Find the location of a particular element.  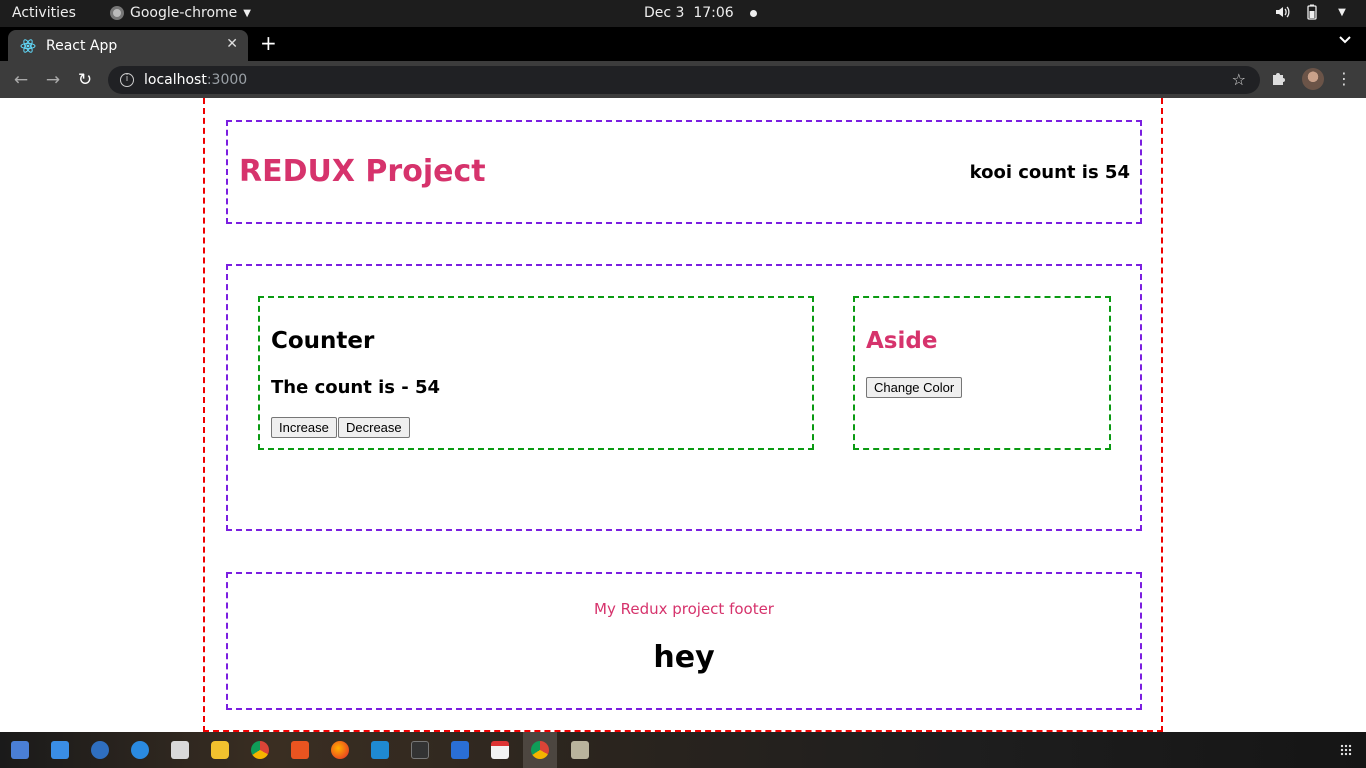

footer-section: My Redux project footer hey is located at coordinates (684, 641).